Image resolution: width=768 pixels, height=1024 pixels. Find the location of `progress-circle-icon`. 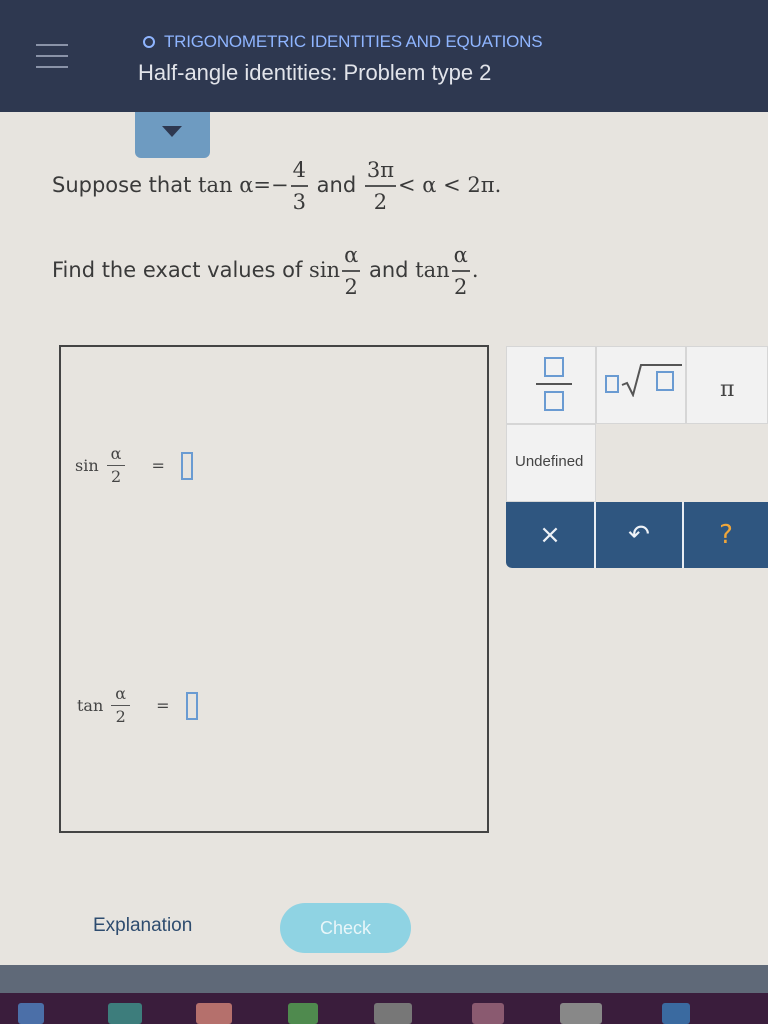

progress-circle-icon is located at coordinates (149, 42).